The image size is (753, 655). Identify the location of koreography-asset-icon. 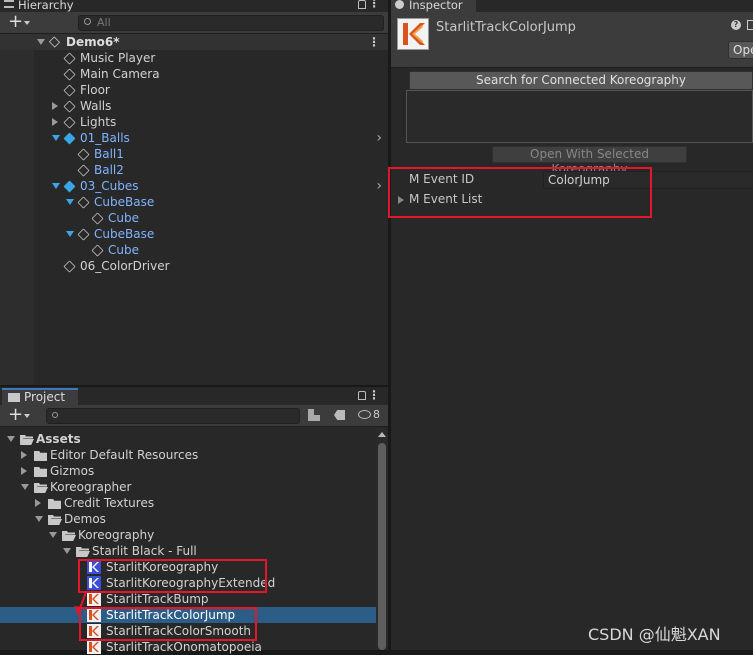
(94, 647).